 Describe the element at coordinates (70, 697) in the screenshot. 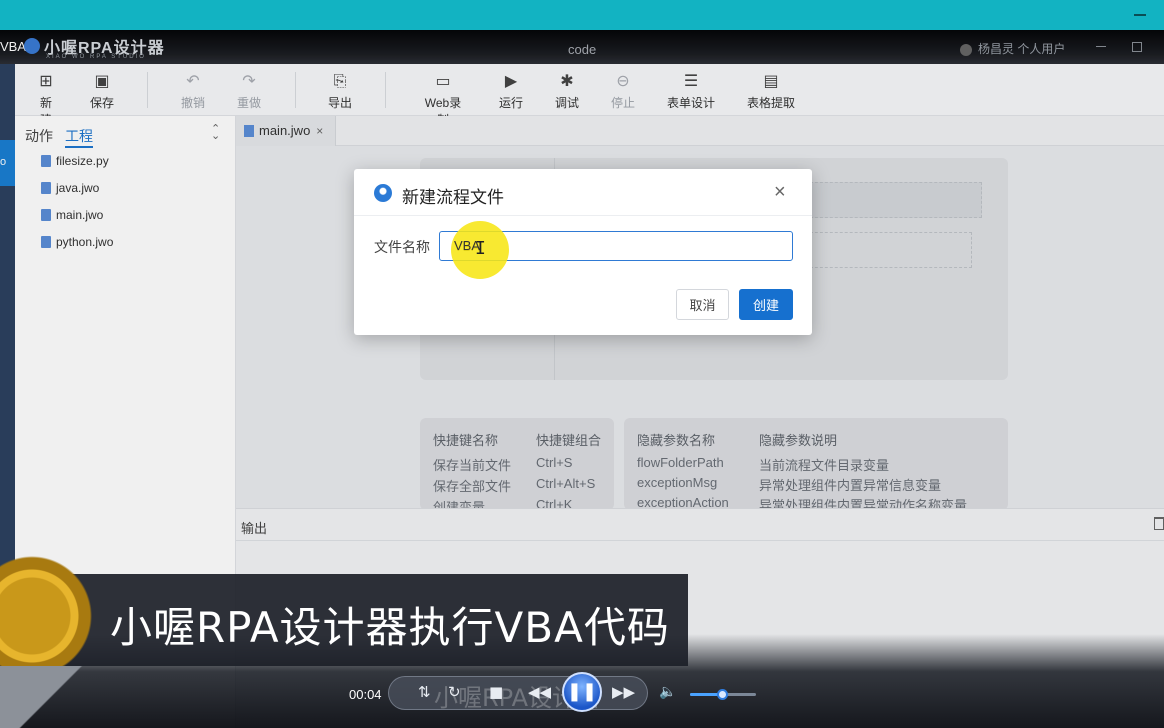

I see `decorative-wedge` at that location.